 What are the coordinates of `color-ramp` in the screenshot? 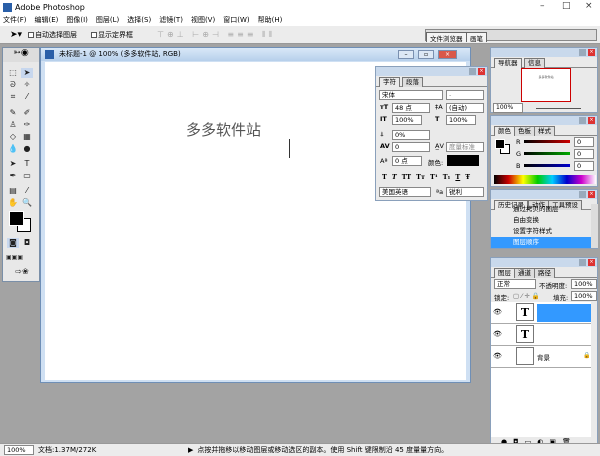 It's located at (545, 179).